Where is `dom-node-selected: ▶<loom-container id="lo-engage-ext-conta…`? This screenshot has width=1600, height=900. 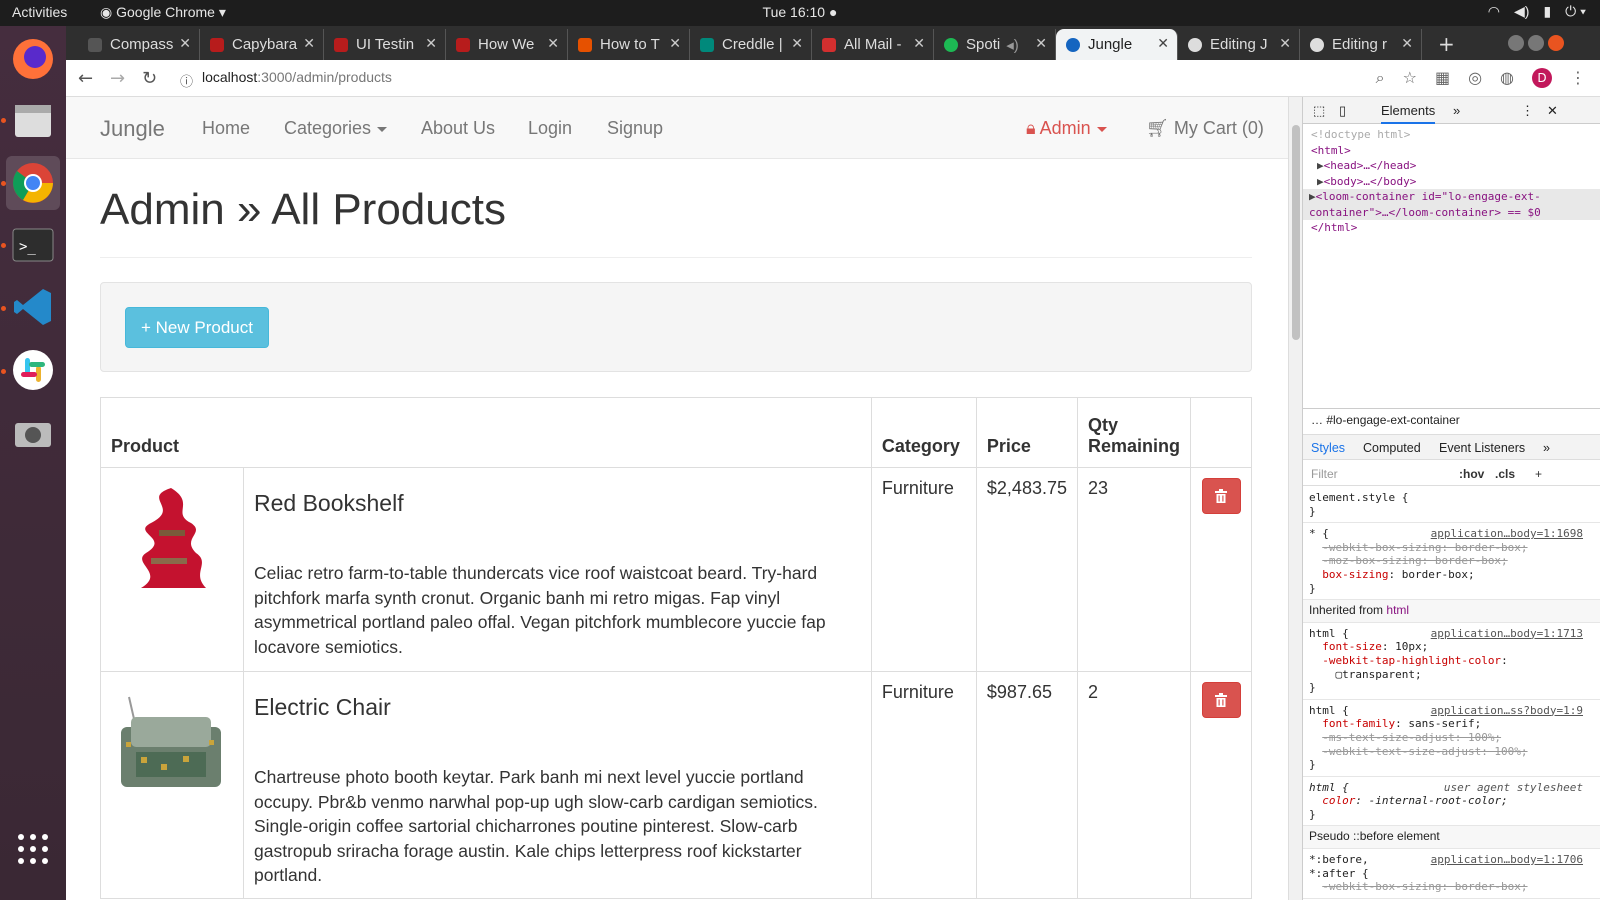
dom-node-selected: ▶<loom-container id="lo-engage-ext-conta… is located at coordinates (1451, 204).